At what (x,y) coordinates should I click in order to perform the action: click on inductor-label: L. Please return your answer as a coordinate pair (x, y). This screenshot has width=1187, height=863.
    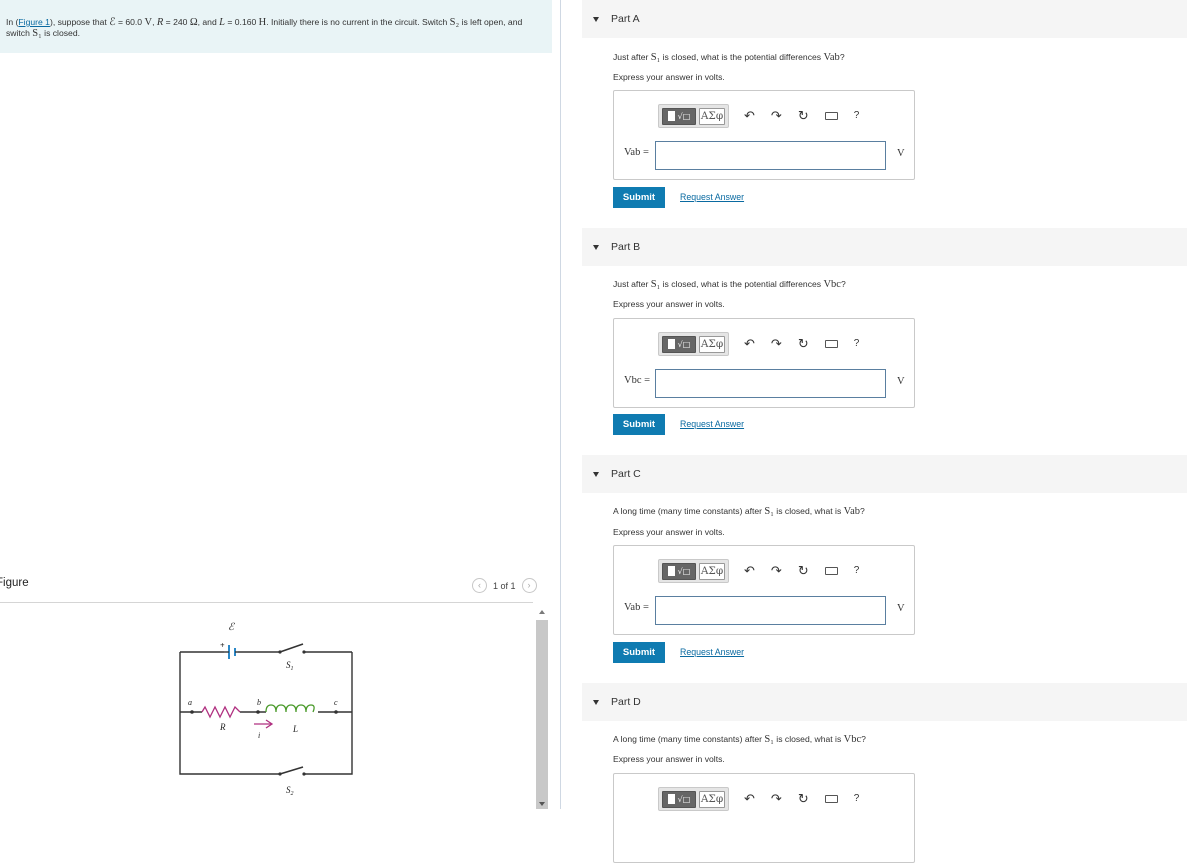
    Looking at the image, I should click on (295, 729).